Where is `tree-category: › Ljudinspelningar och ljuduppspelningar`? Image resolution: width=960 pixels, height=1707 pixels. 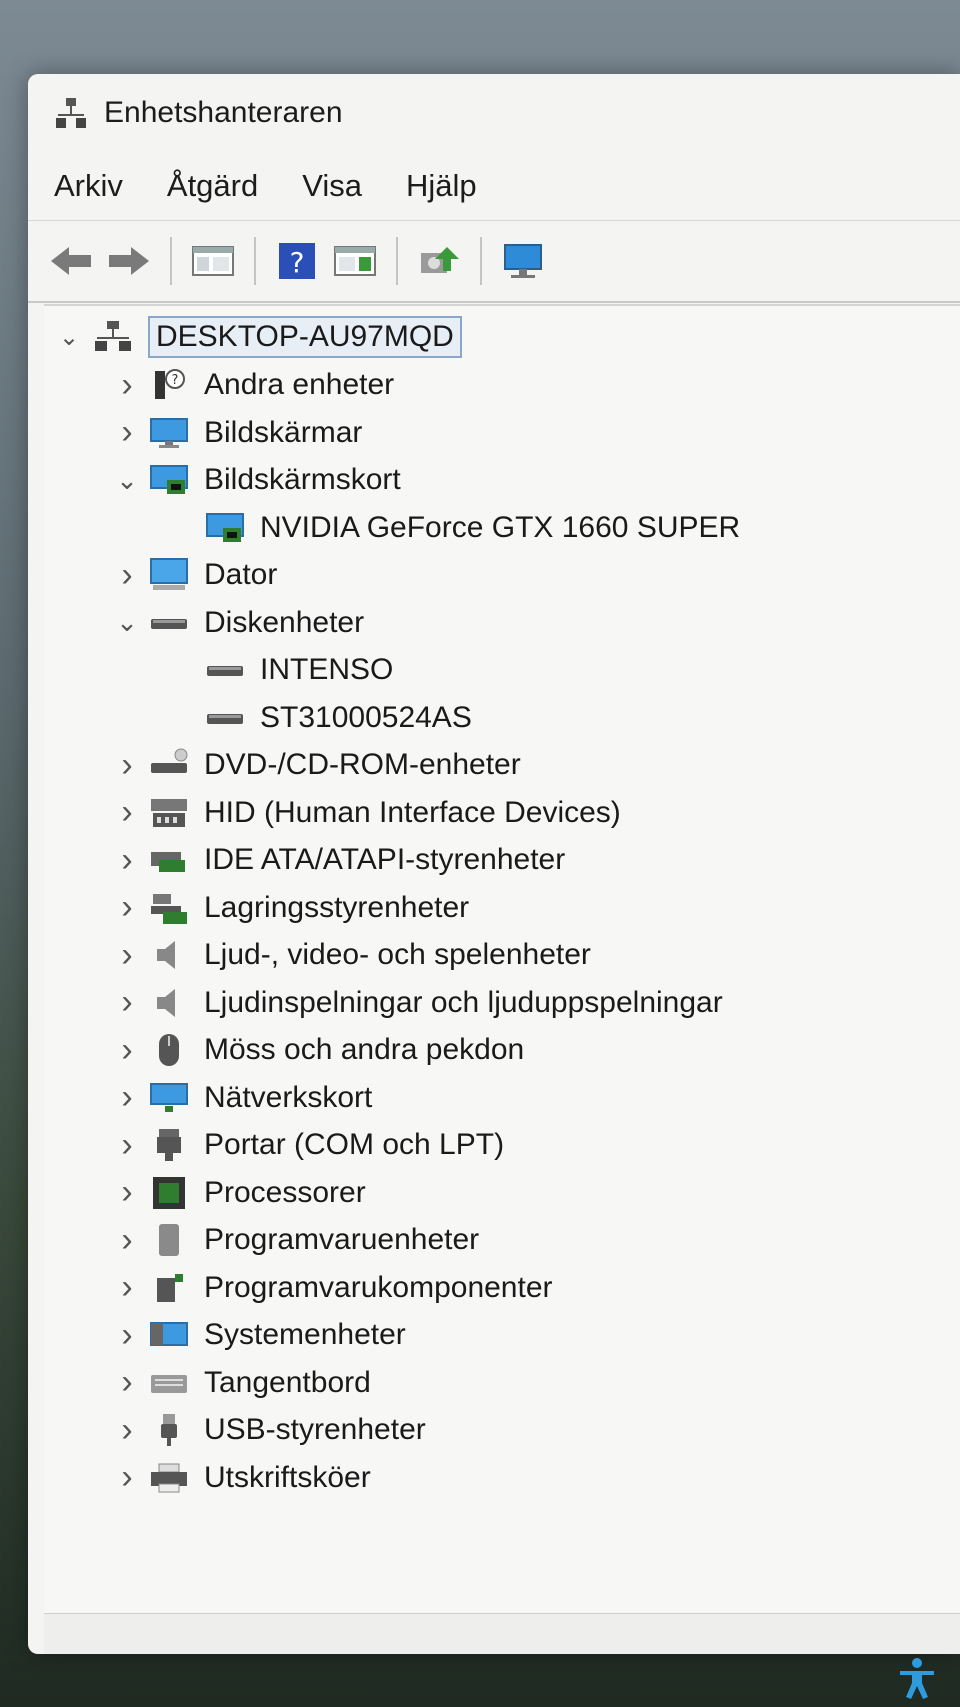 tree-category: › Ljudinspelningar och ljuduppspelningar is located at coordinates (417, 1003).